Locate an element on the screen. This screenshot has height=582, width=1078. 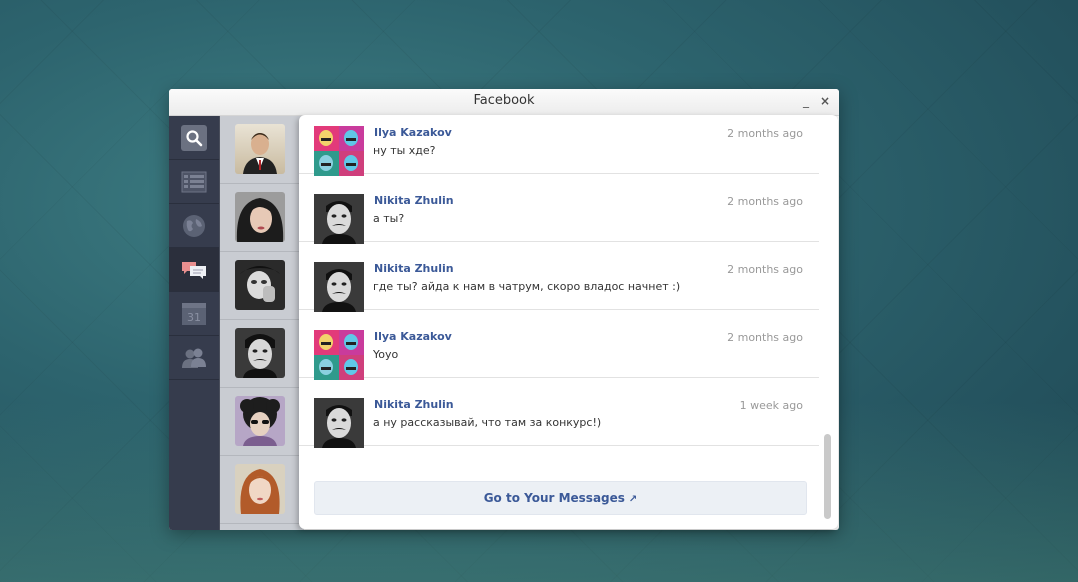
calendar-icon: 31 is located at coordinates (194, 314).